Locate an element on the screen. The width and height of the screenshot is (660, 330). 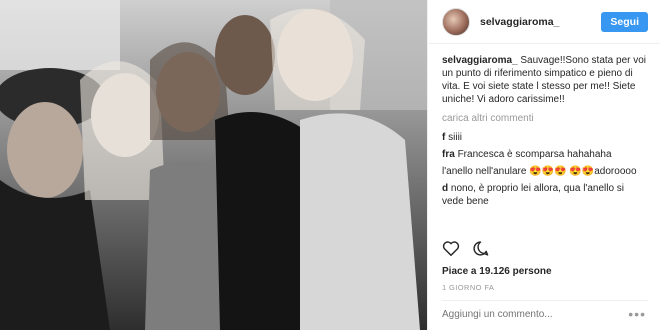
post-actions is located at coordinates (465, 248).